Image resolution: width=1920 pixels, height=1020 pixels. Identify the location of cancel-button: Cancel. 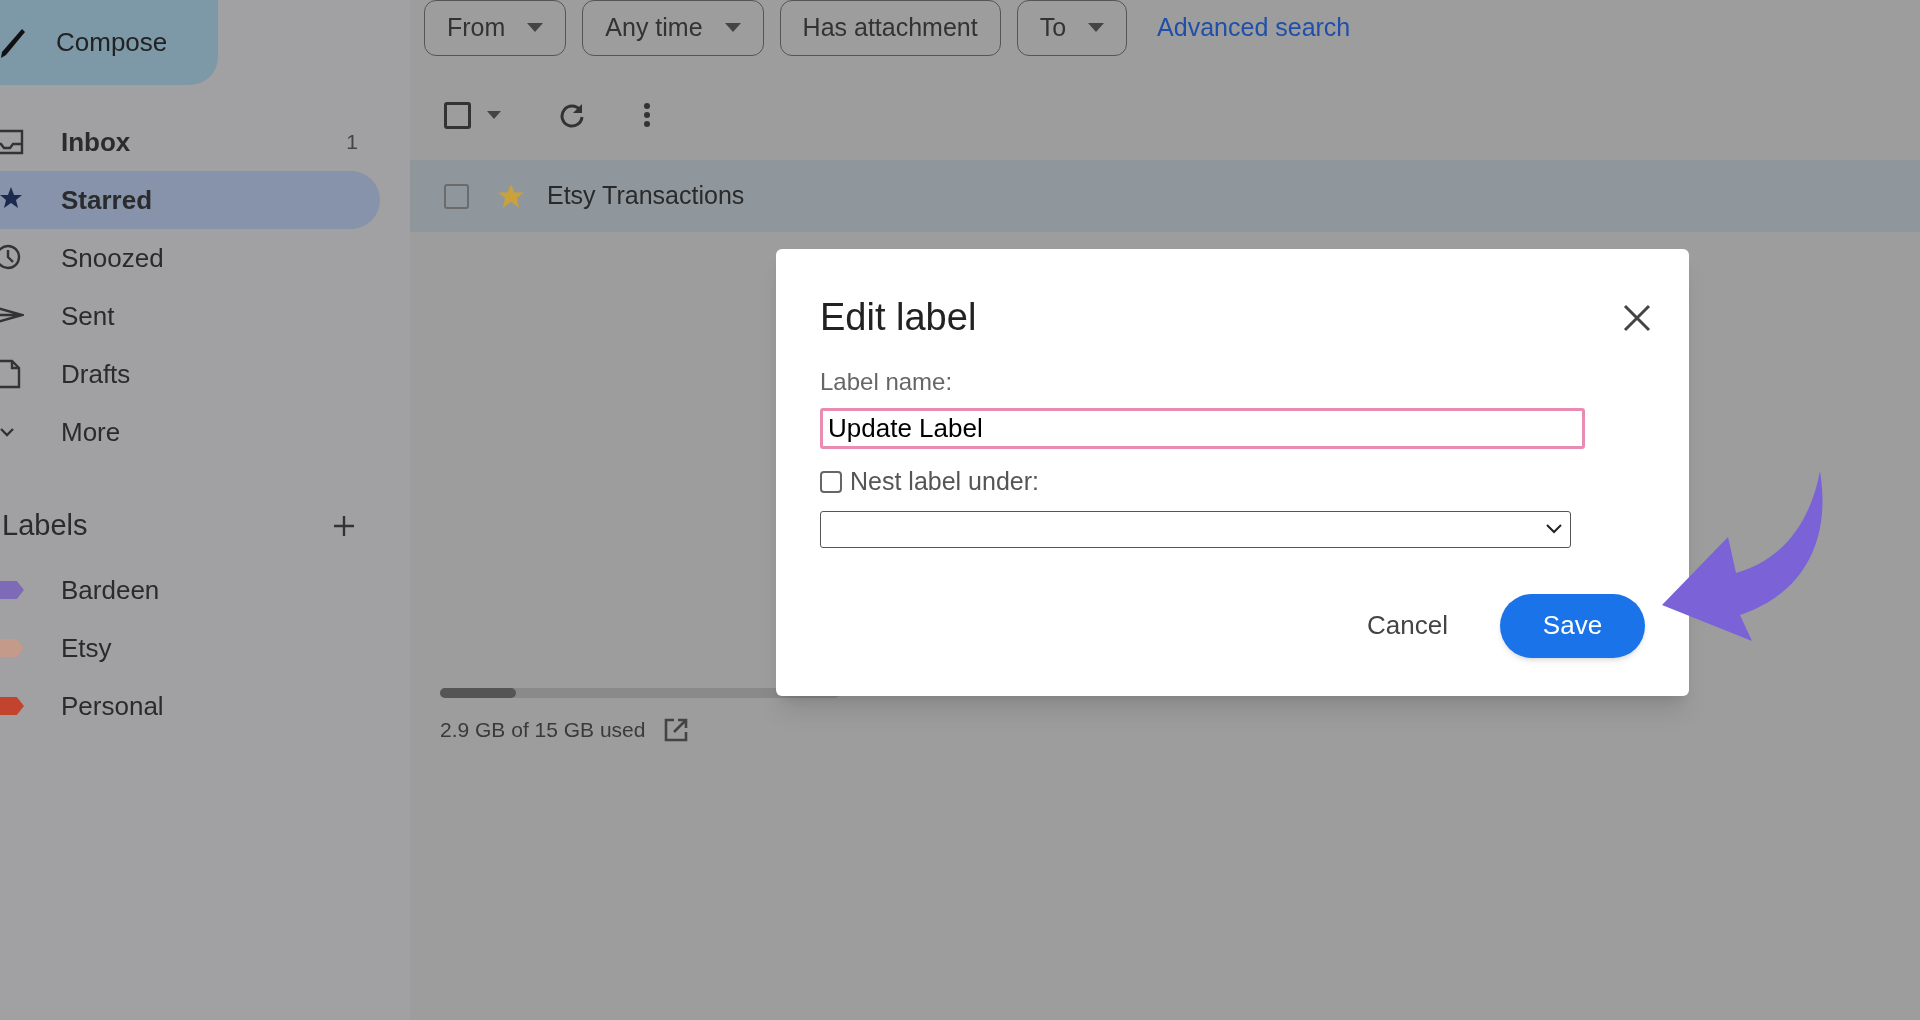
(1407, 625).